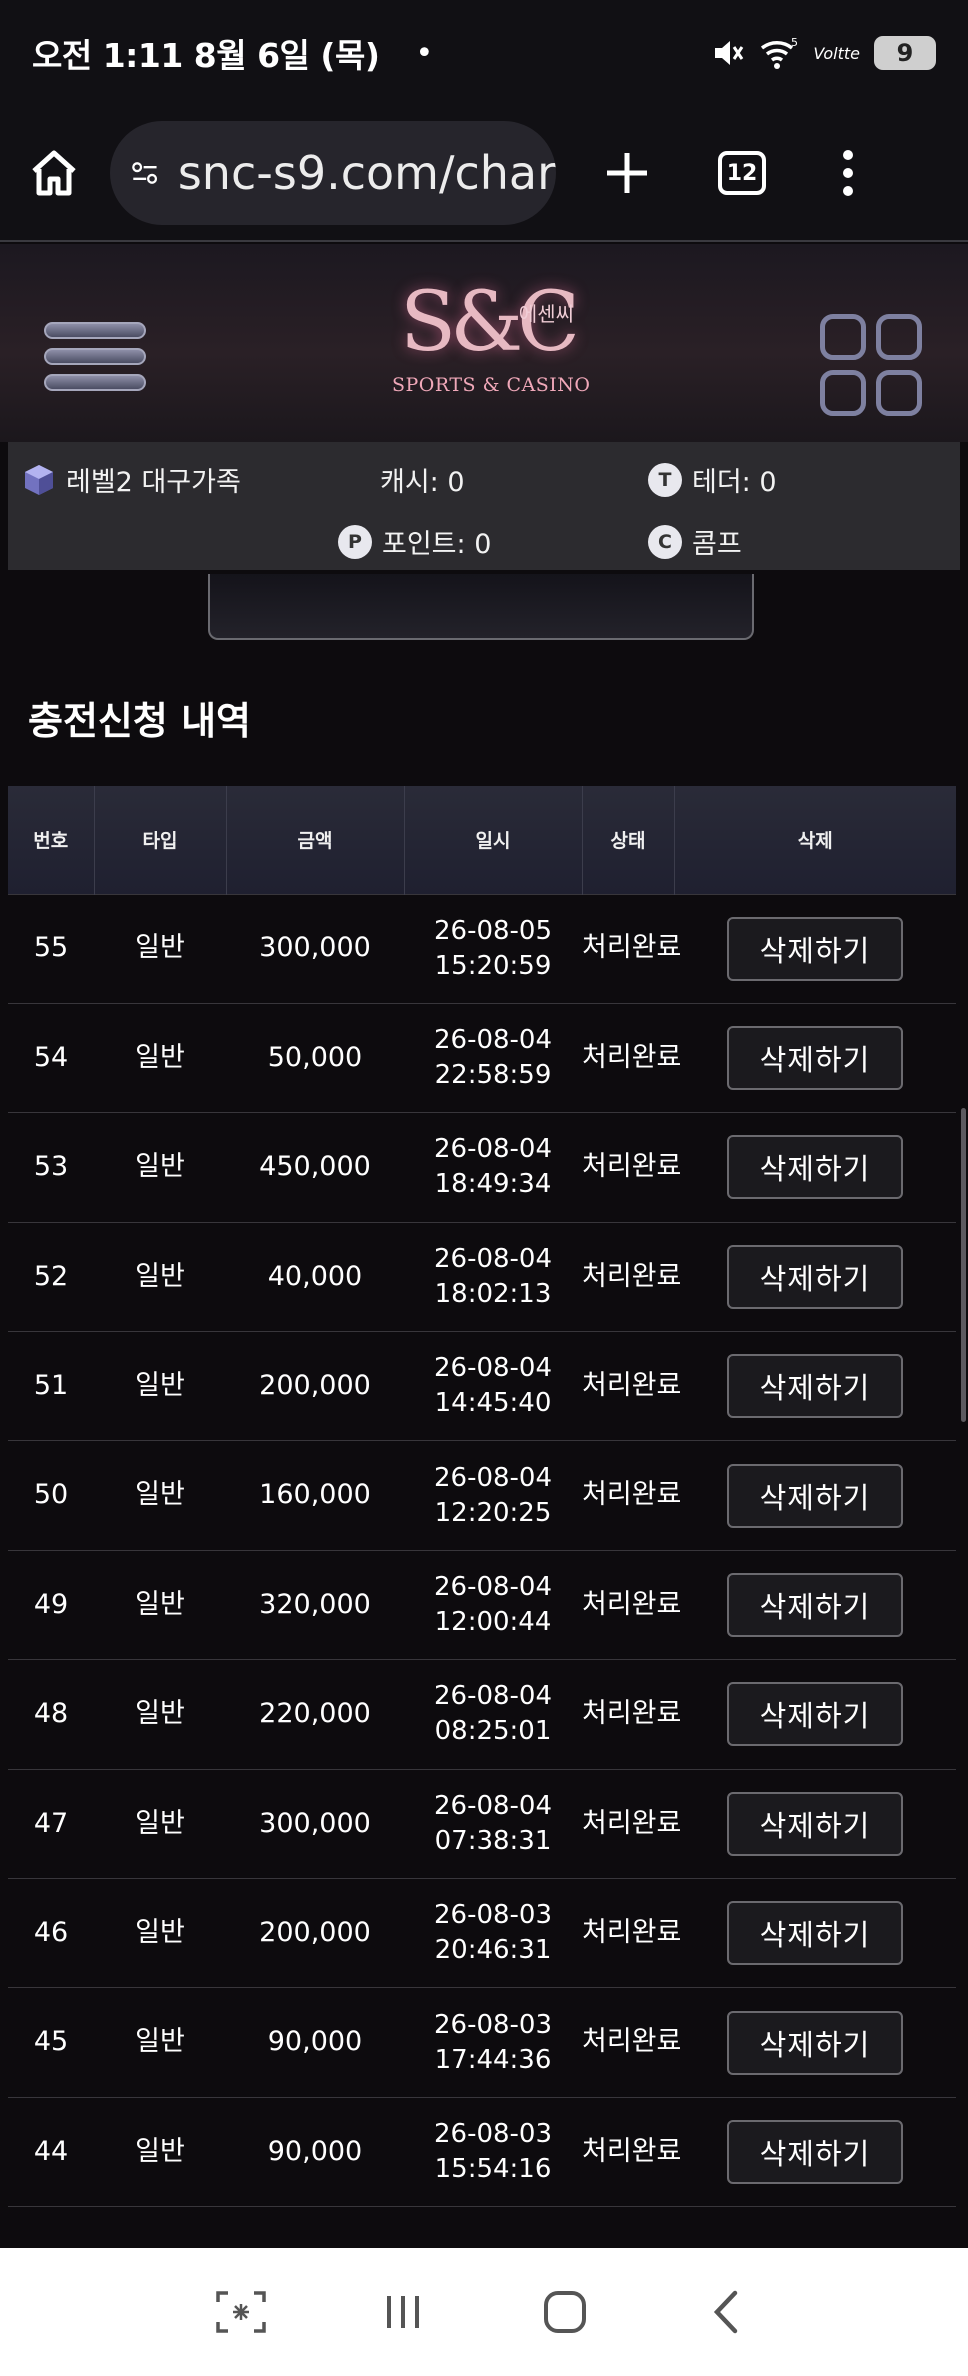 Image resolution: width=968 pixels, height=2376 pixels. Describe the element at coordinates (315, 840) in the screenshot. I see `header-amount: 금액` at that location.